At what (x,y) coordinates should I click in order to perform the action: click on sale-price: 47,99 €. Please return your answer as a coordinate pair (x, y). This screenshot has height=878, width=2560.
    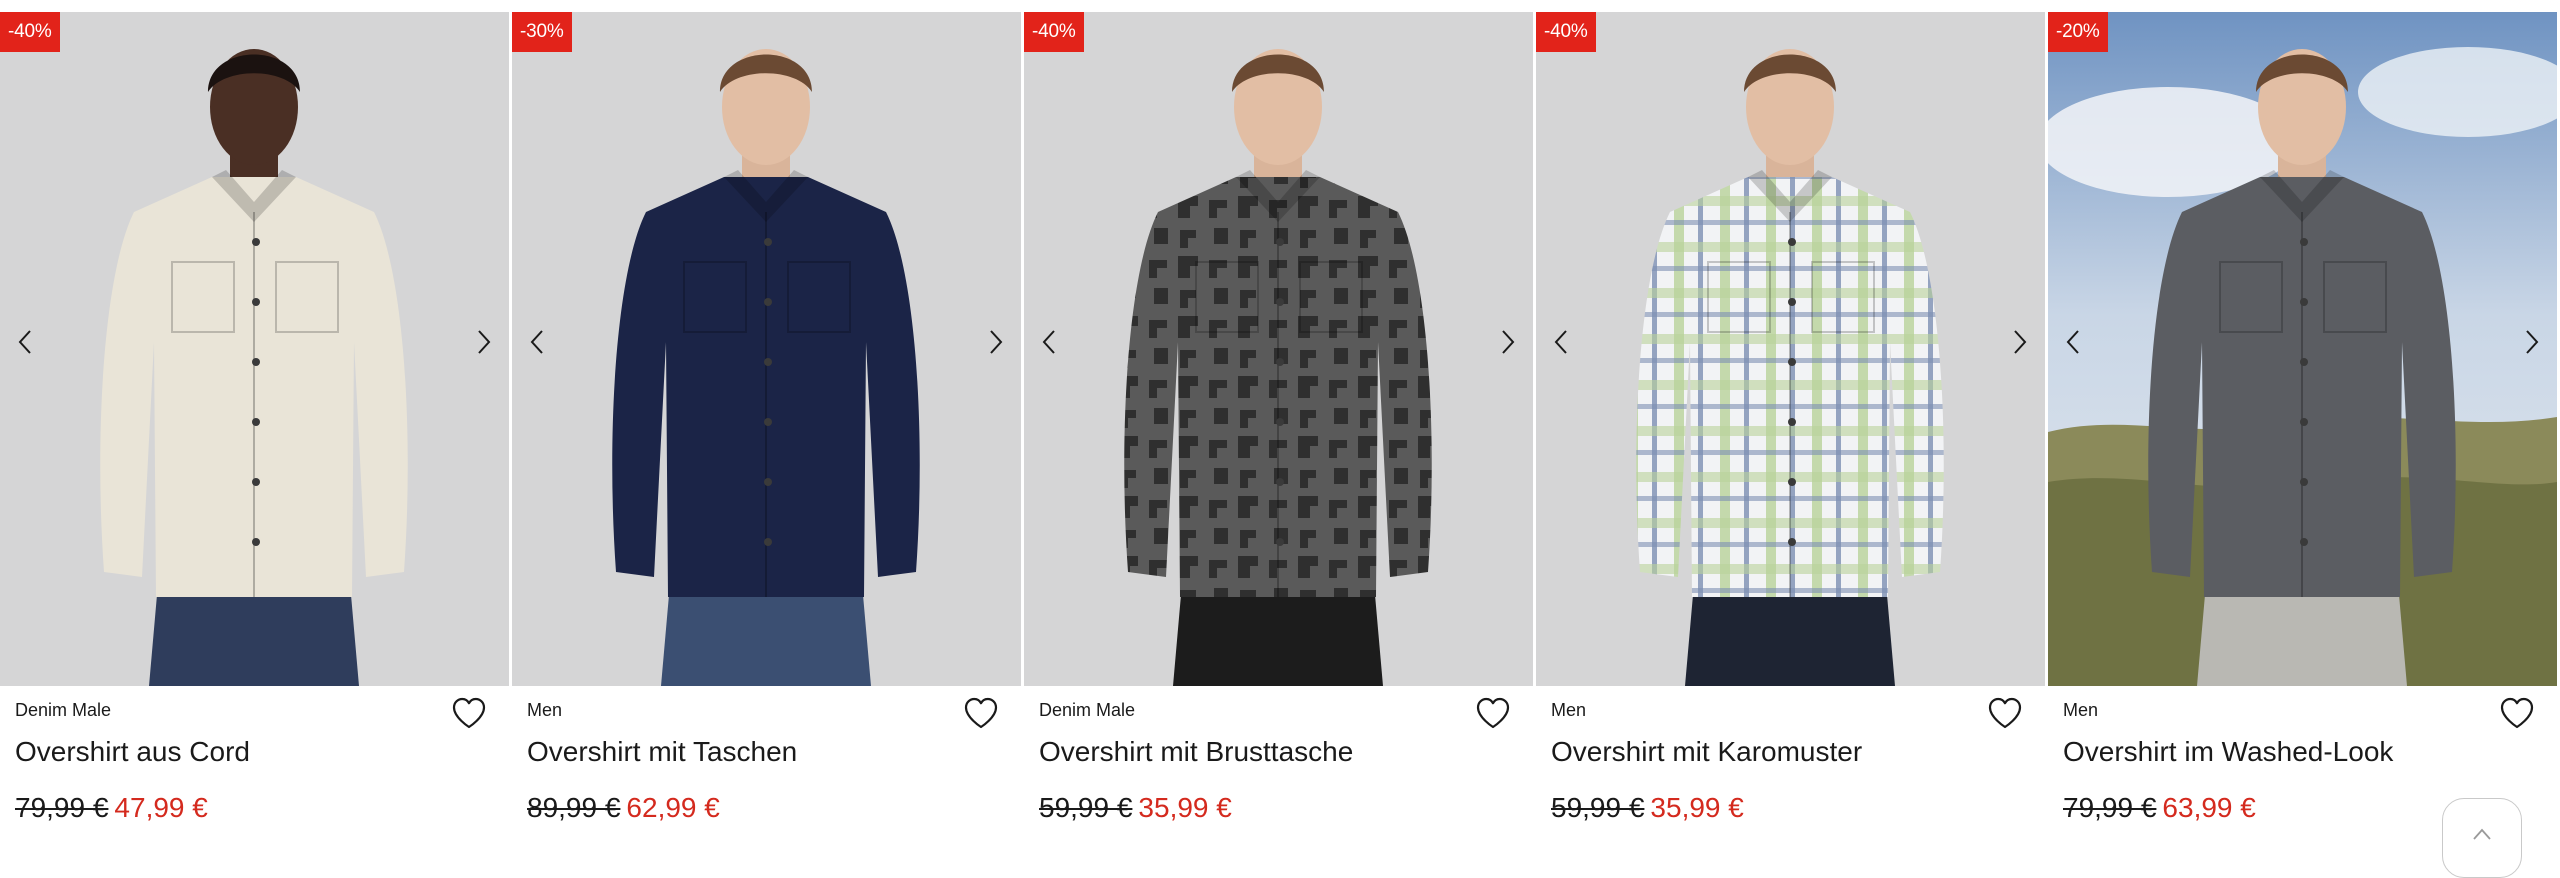
    Looking at the image, I should click on (161, 807).